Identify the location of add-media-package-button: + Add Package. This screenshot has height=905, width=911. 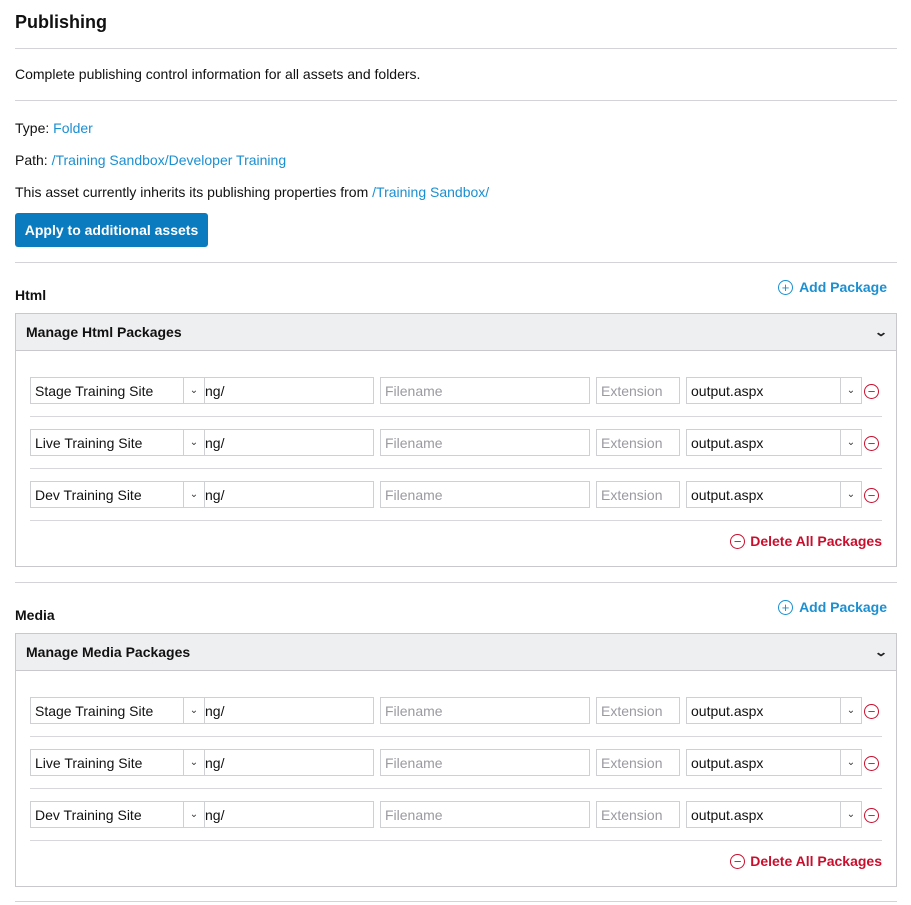
(832, 607).